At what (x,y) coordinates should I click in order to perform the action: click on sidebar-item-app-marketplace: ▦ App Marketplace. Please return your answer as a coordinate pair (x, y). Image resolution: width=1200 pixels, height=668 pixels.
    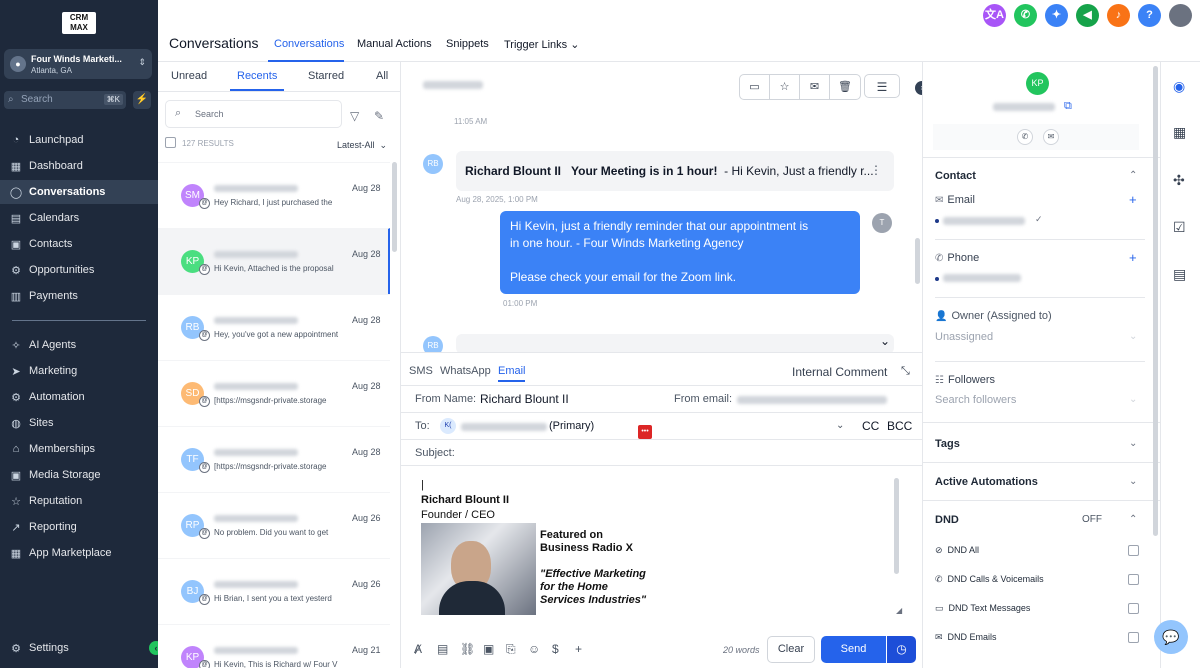
    Looking at the image, I should click on (79, 553).